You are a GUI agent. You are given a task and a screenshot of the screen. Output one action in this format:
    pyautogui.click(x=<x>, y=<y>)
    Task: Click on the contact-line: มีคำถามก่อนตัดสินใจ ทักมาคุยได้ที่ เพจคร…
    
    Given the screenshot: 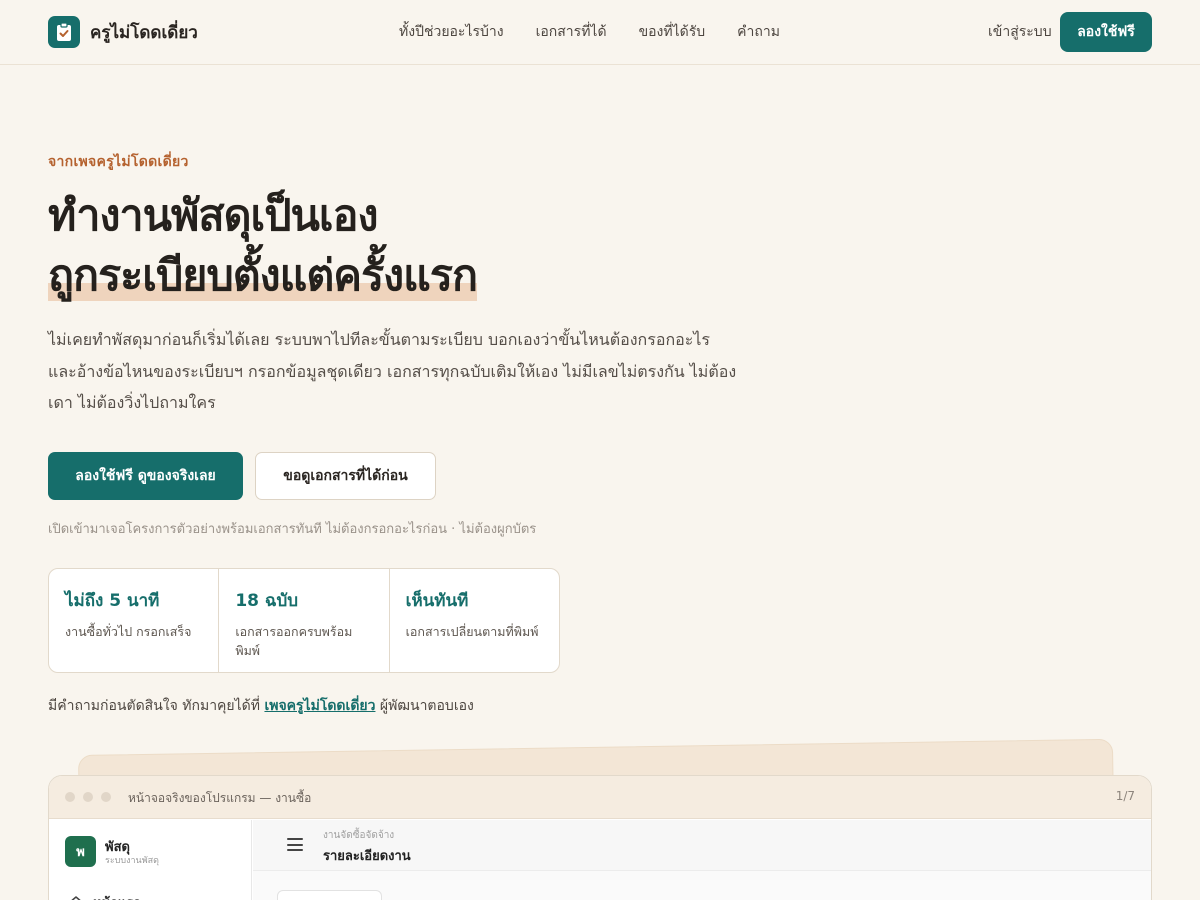 What is the action you would take?
    pyautogui.click(x=261, y=706)
    